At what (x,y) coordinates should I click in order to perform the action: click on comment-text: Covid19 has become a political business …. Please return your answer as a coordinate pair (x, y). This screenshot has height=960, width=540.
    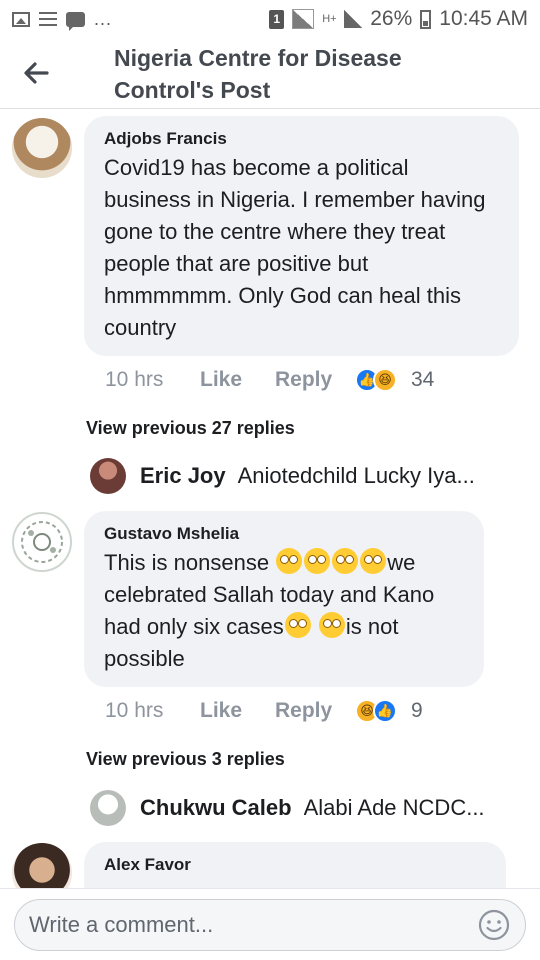
    Looking at the image, I should click on (295, 247).